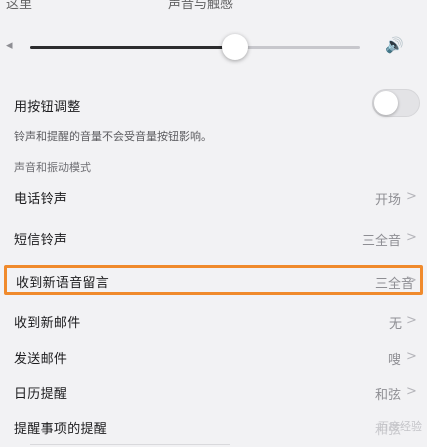 The width and height of the screenshot is (427, 447). What do you see at coordinates (382, 241) in the screenshot?
I see `row-value: 三全音` at bounding box center [382, 241].